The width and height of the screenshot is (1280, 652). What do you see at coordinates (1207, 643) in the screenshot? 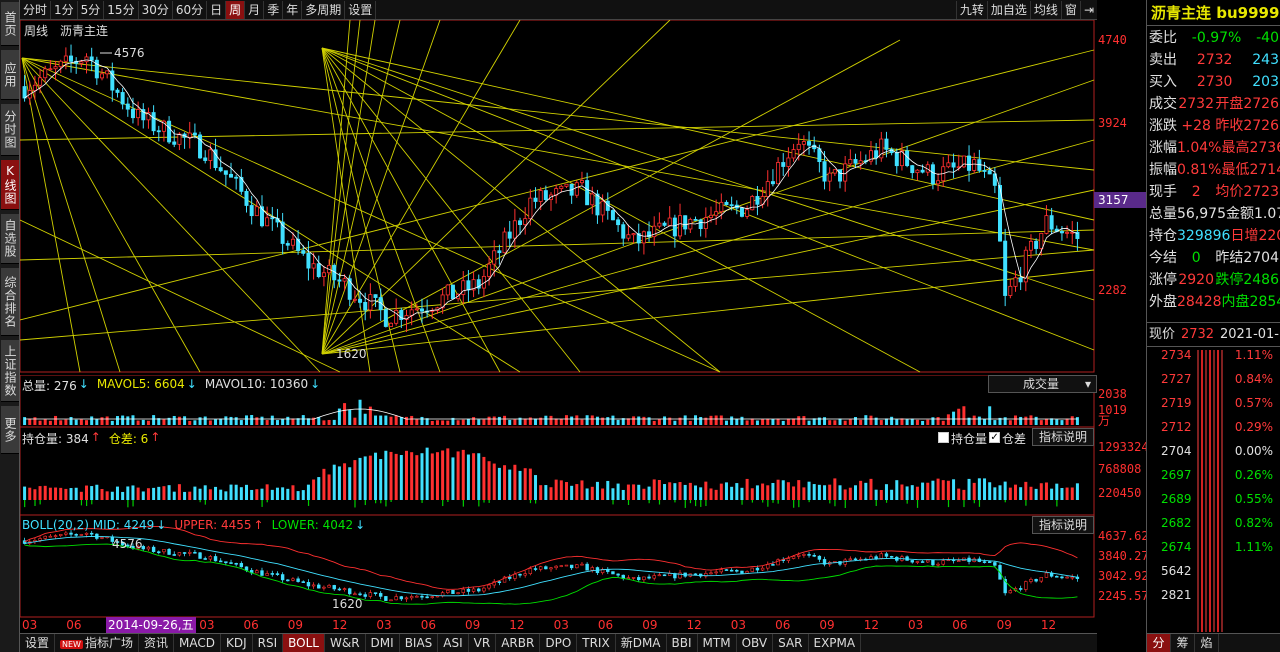
I see `quote-tab-2: 焰` at bounding box center [1207, 643].